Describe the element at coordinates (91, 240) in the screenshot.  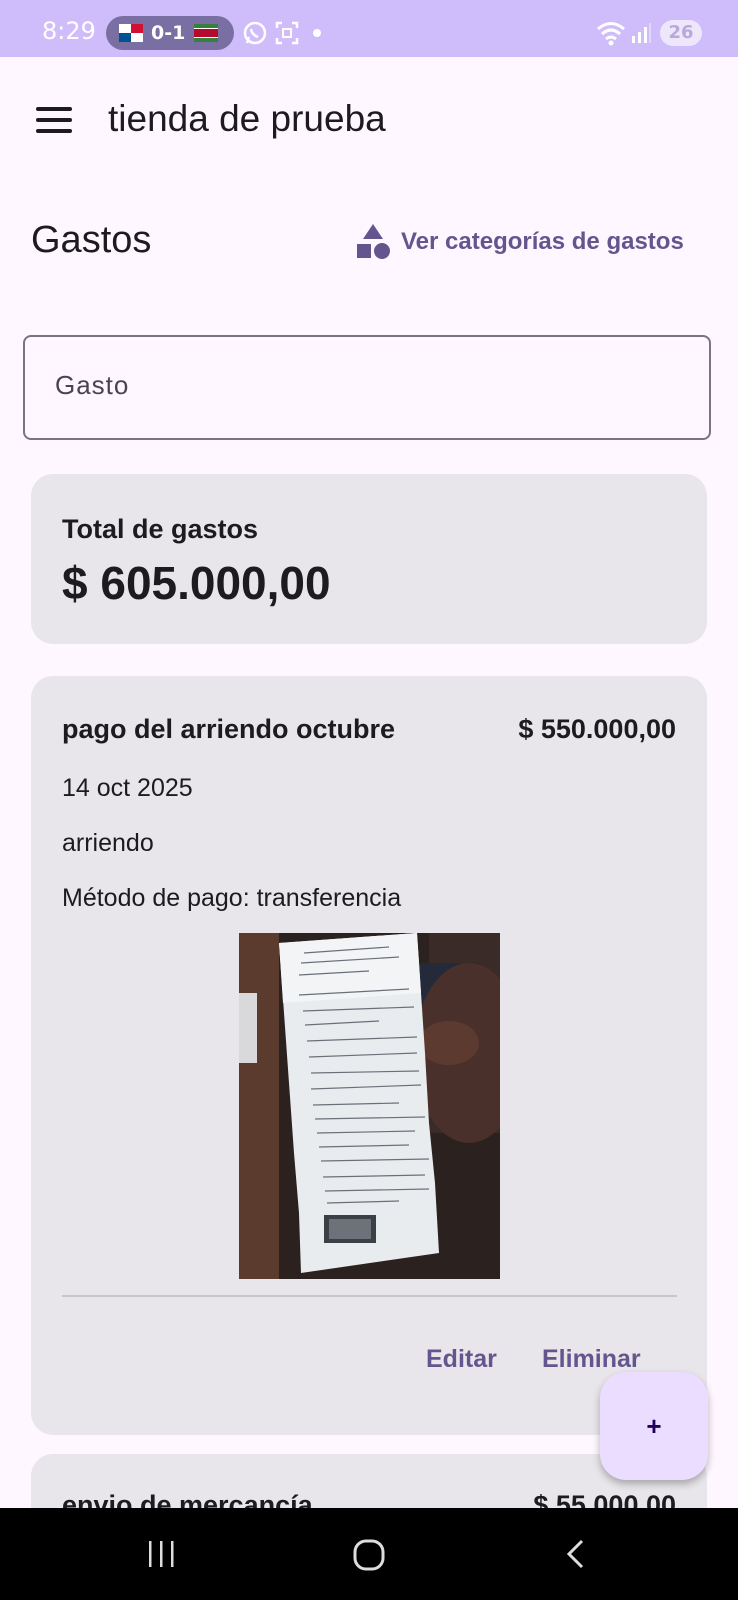
I see `page-title: Gastos` at that location.